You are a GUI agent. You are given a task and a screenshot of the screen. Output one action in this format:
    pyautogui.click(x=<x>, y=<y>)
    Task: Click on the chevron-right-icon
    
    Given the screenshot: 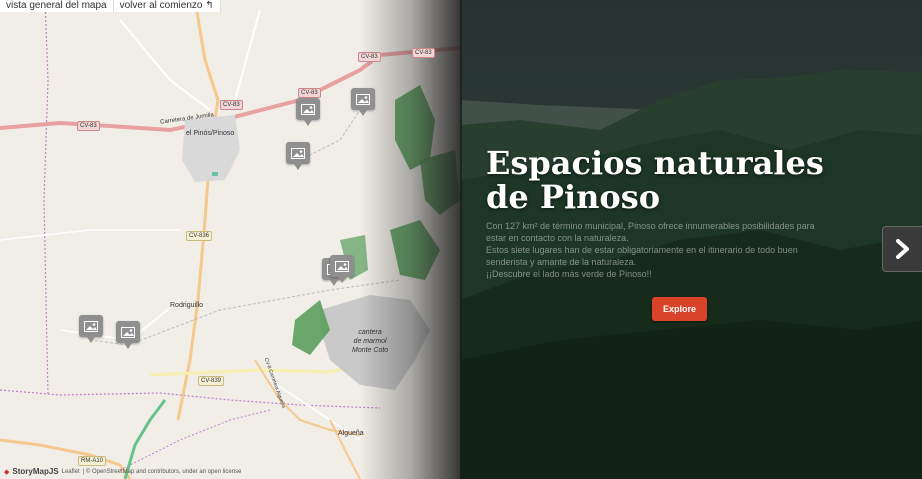 What is the action you would take?
    pyautogui.click(x=902, y=249)
    